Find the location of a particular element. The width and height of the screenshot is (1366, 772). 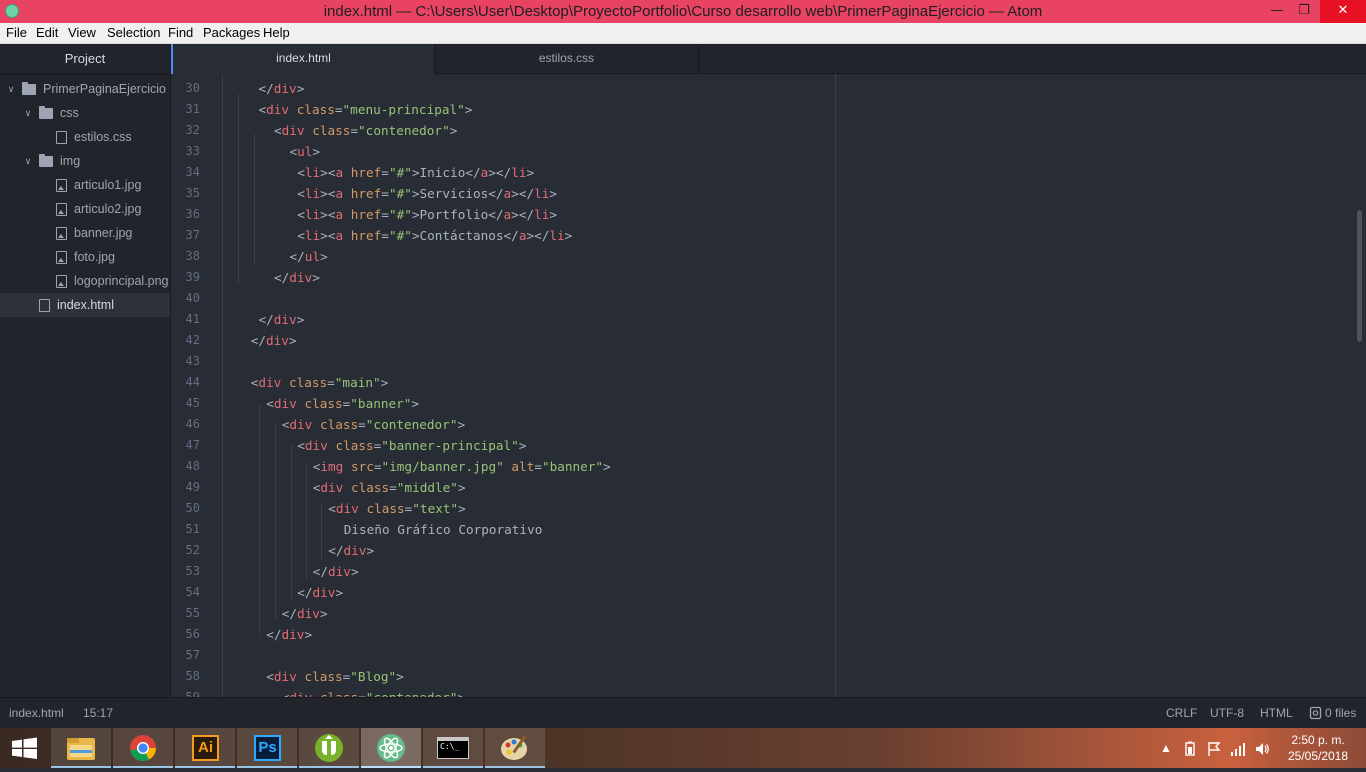

code-line: <li><a href="#">Contáctanos</a></li> is located at coordinates (434, 235).